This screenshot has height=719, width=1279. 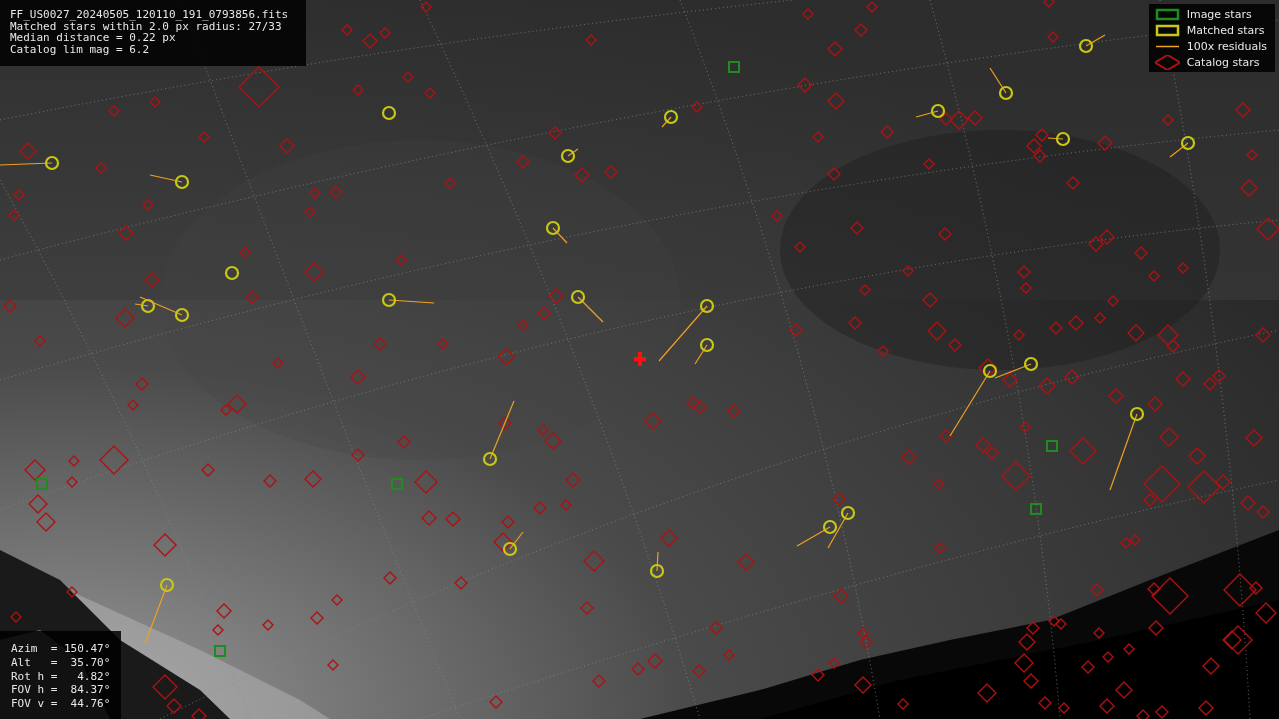 What do you see at coordinates (93, 38) in the screenshot?
I see `info-text: Median distance = 0.22 px` at bounding box center [93, 38].